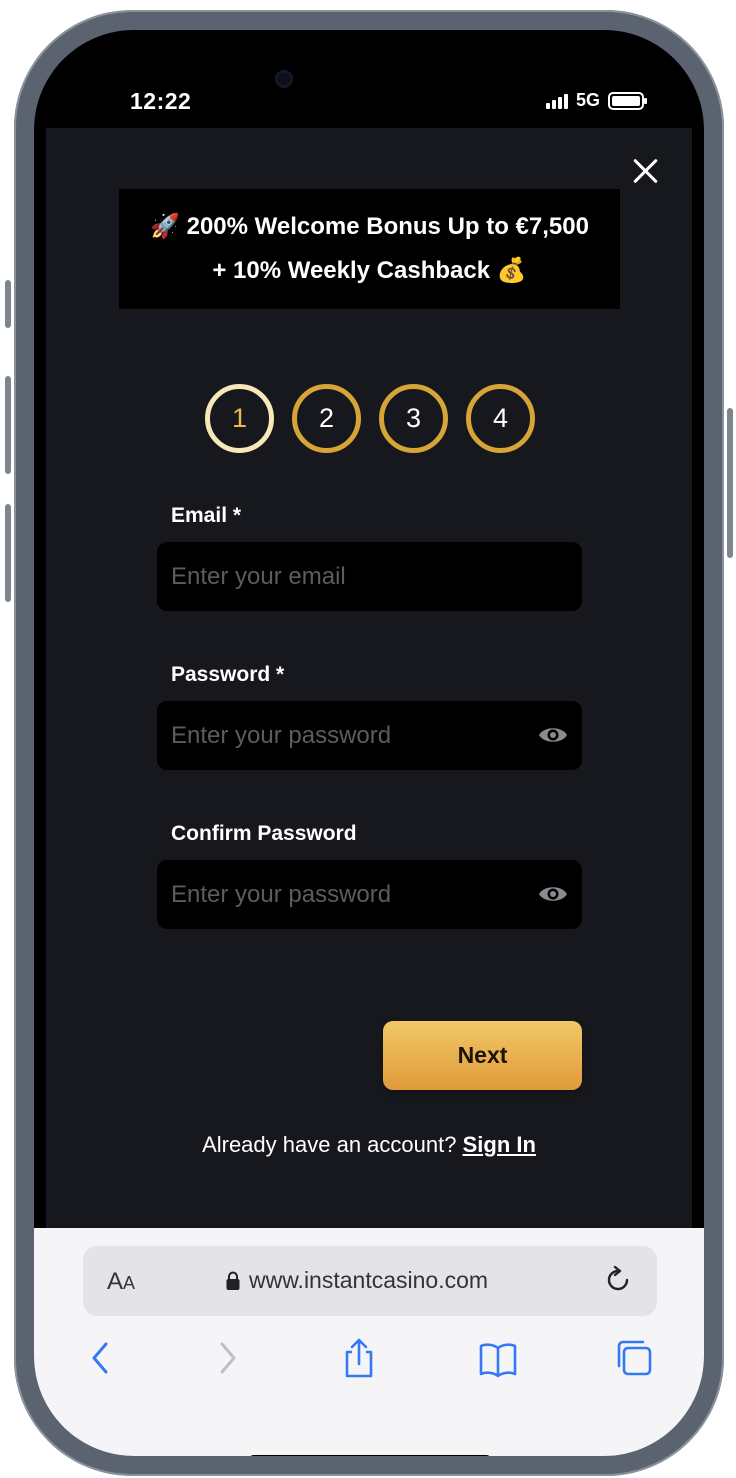  I want to click on step-1: 1, so click(239, 418).